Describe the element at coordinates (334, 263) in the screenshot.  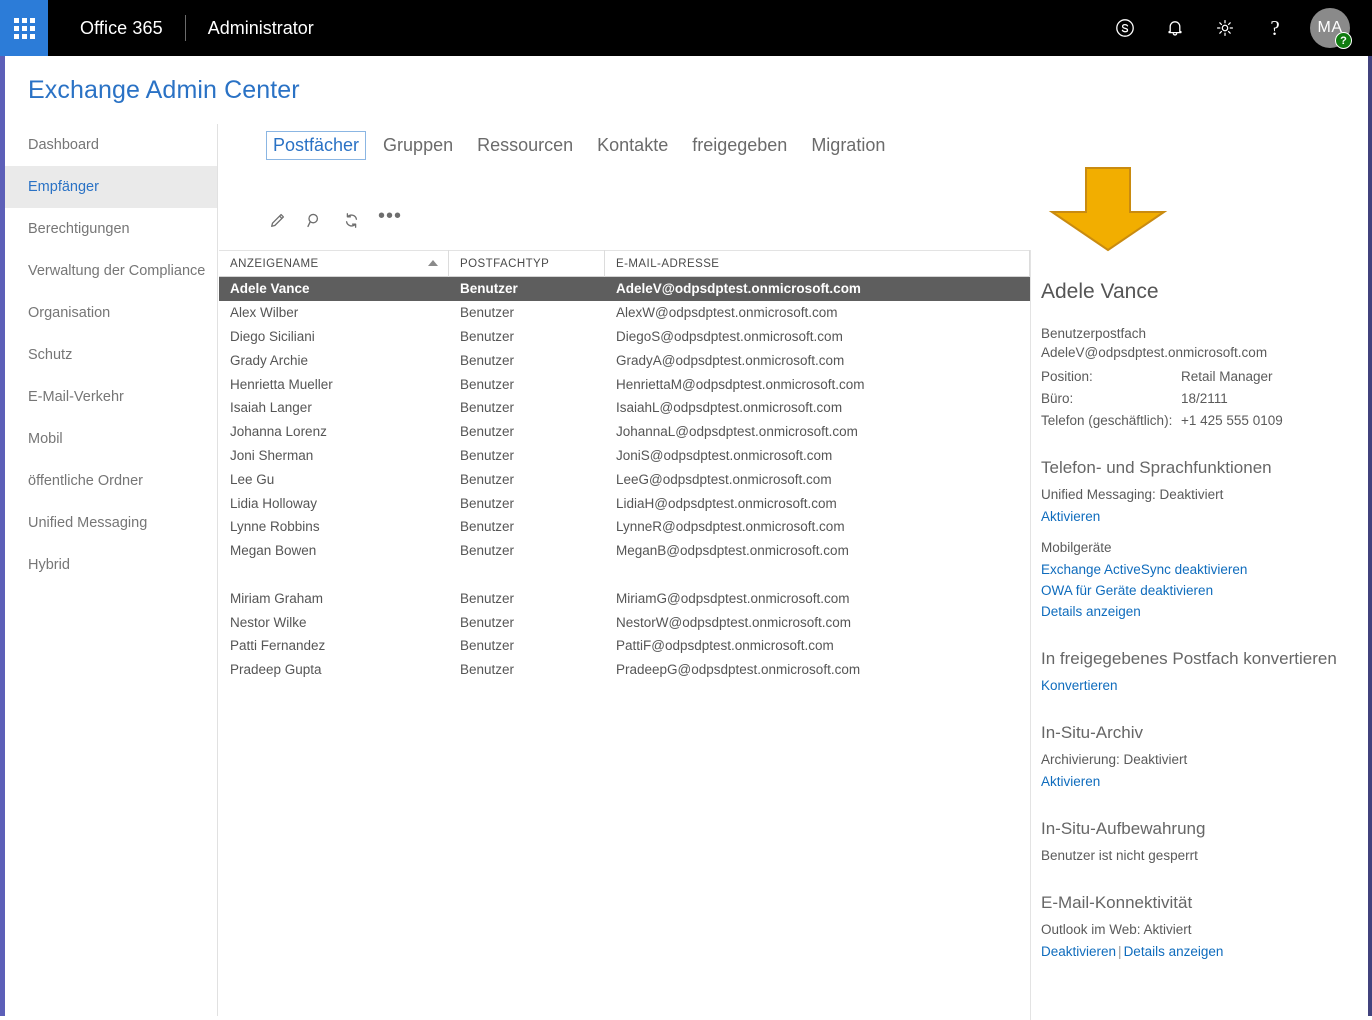
I see `column-header-displayname: ANZEIGENAME` at that location.